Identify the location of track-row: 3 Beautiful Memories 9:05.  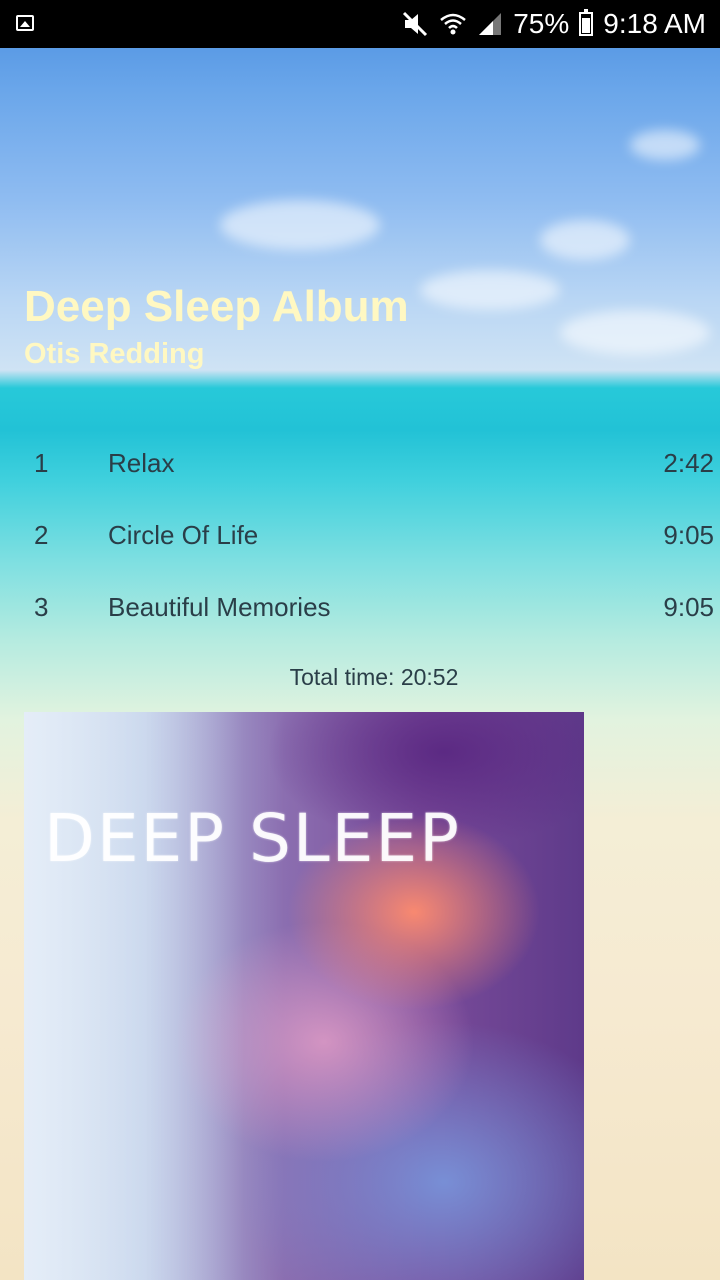
(360, 606).